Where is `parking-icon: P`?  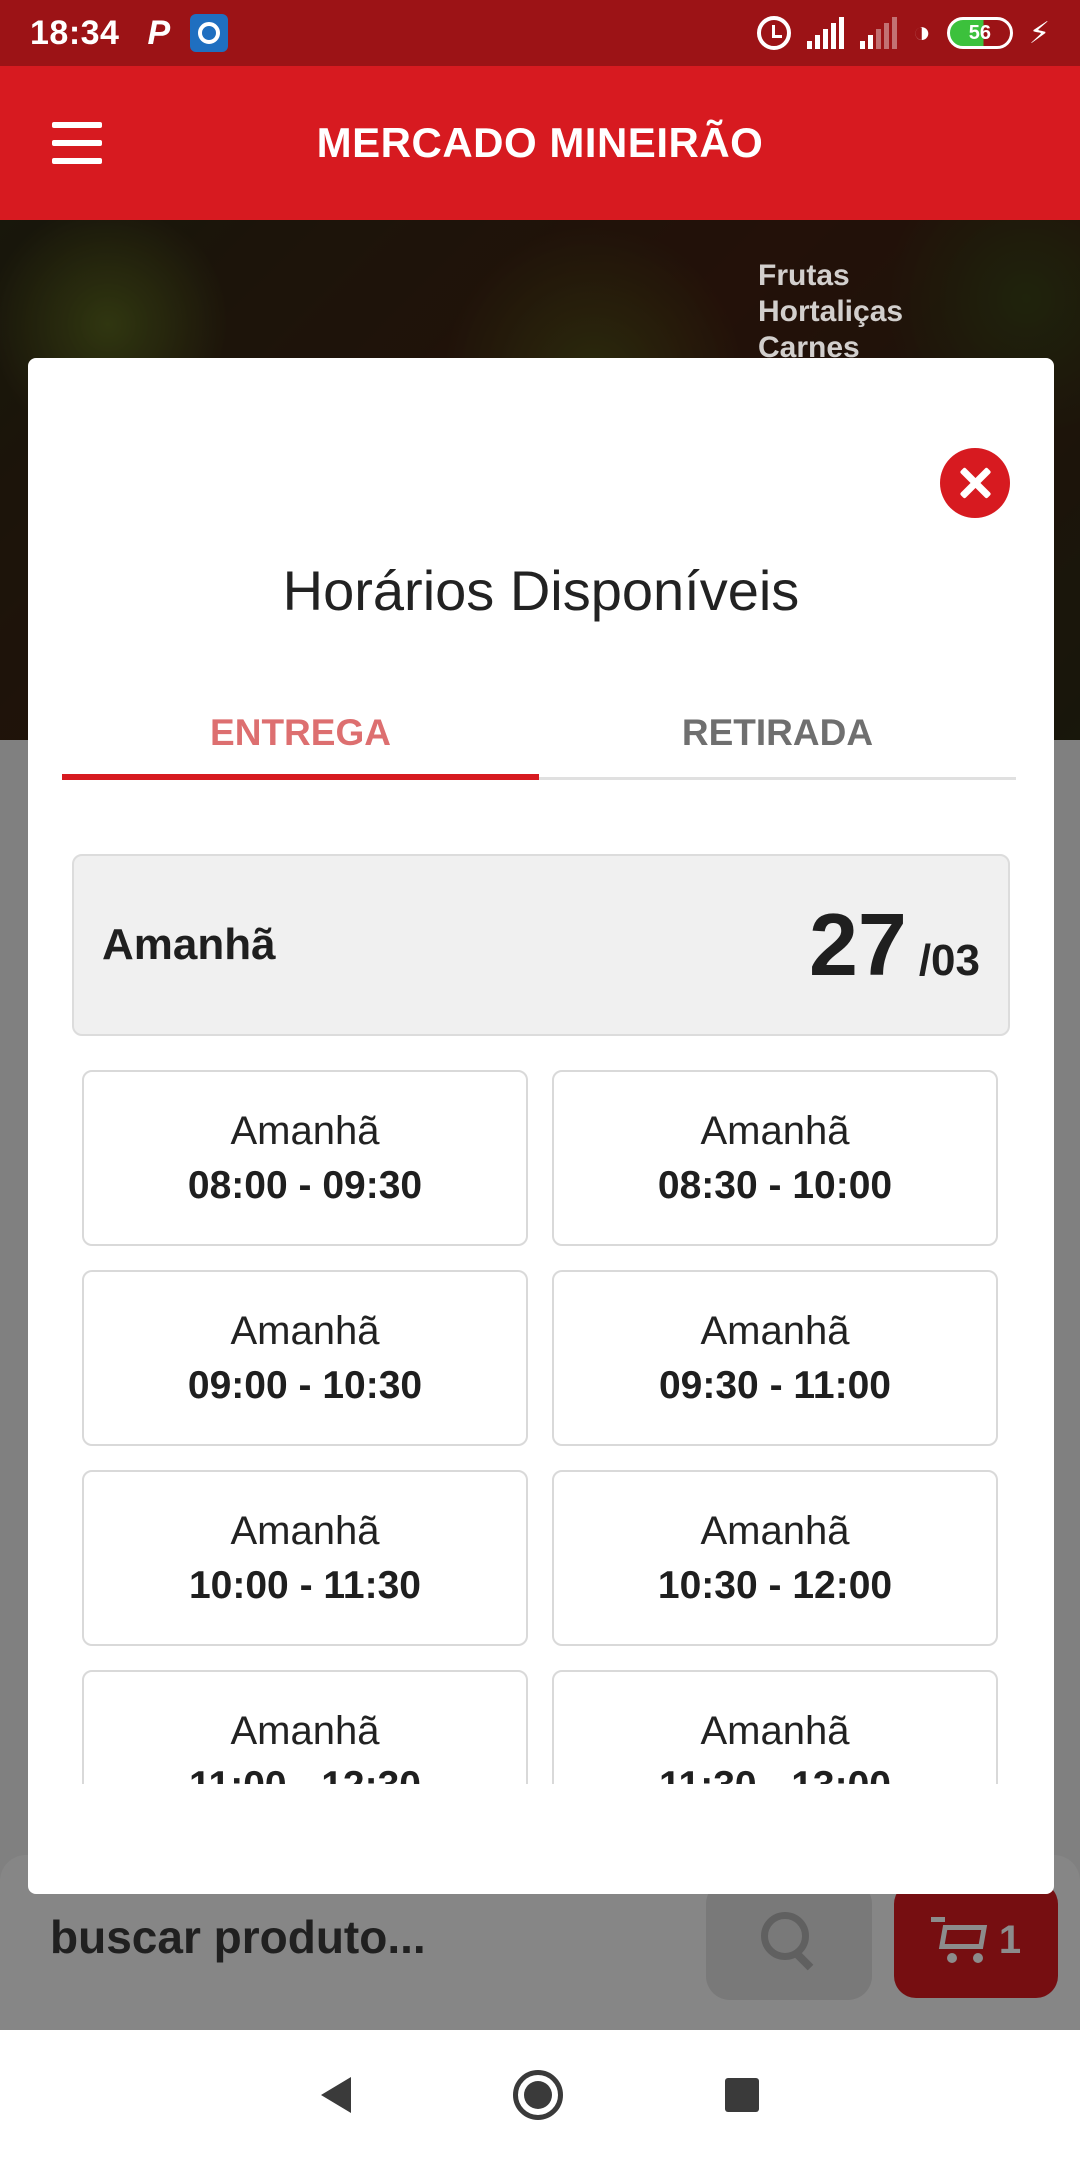
parking-icon: P is located at coordinates (159, 32).